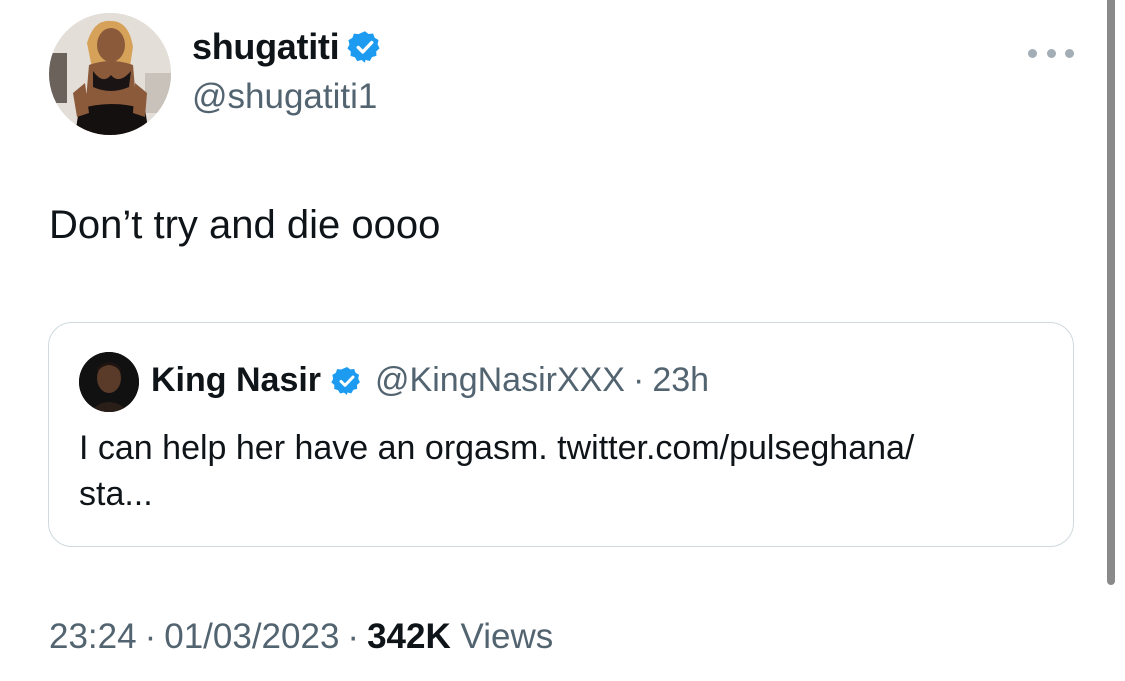 This screenshot has height=681, width=1125. What do you see at coordinates (251, 636) in the screenshot?
I see `tweet-date: 01/03/2023` at bounding box center [251, 636].